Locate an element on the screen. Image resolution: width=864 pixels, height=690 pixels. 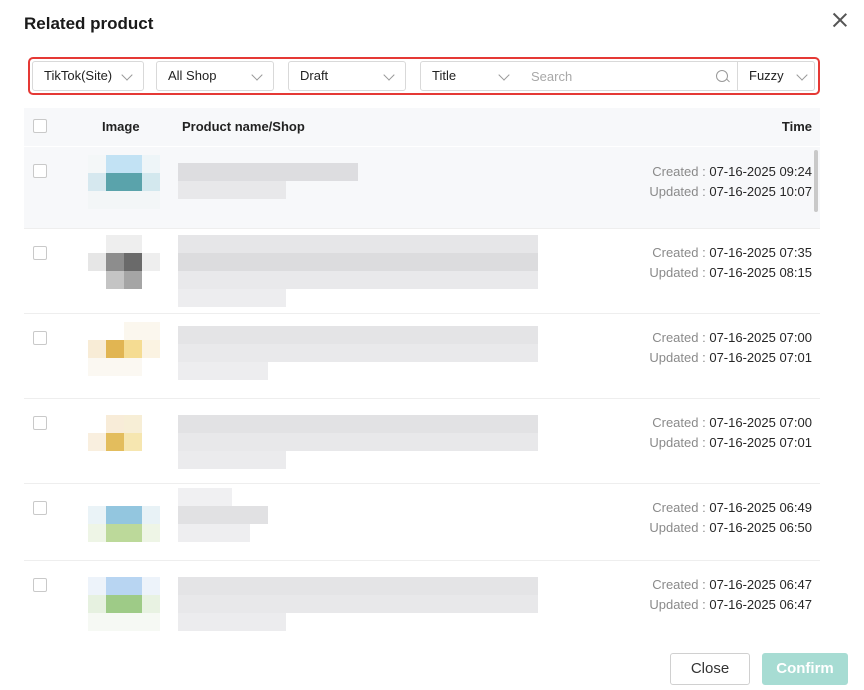
match-mode-select: Fuzzy is located at coordinates (776, 76).